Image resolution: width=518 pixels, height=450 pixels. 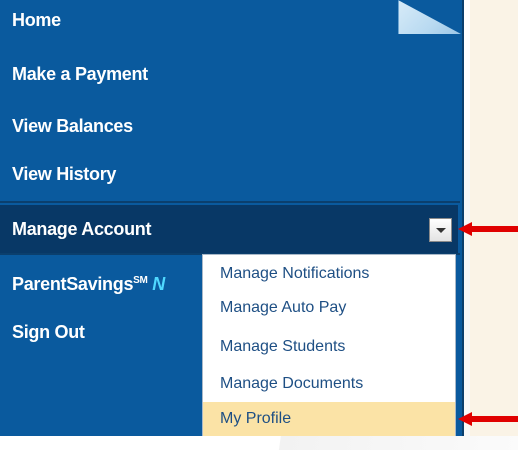 I want to click on nav-item-manage-account-label: Manage Account, so click(x=82, y=229).